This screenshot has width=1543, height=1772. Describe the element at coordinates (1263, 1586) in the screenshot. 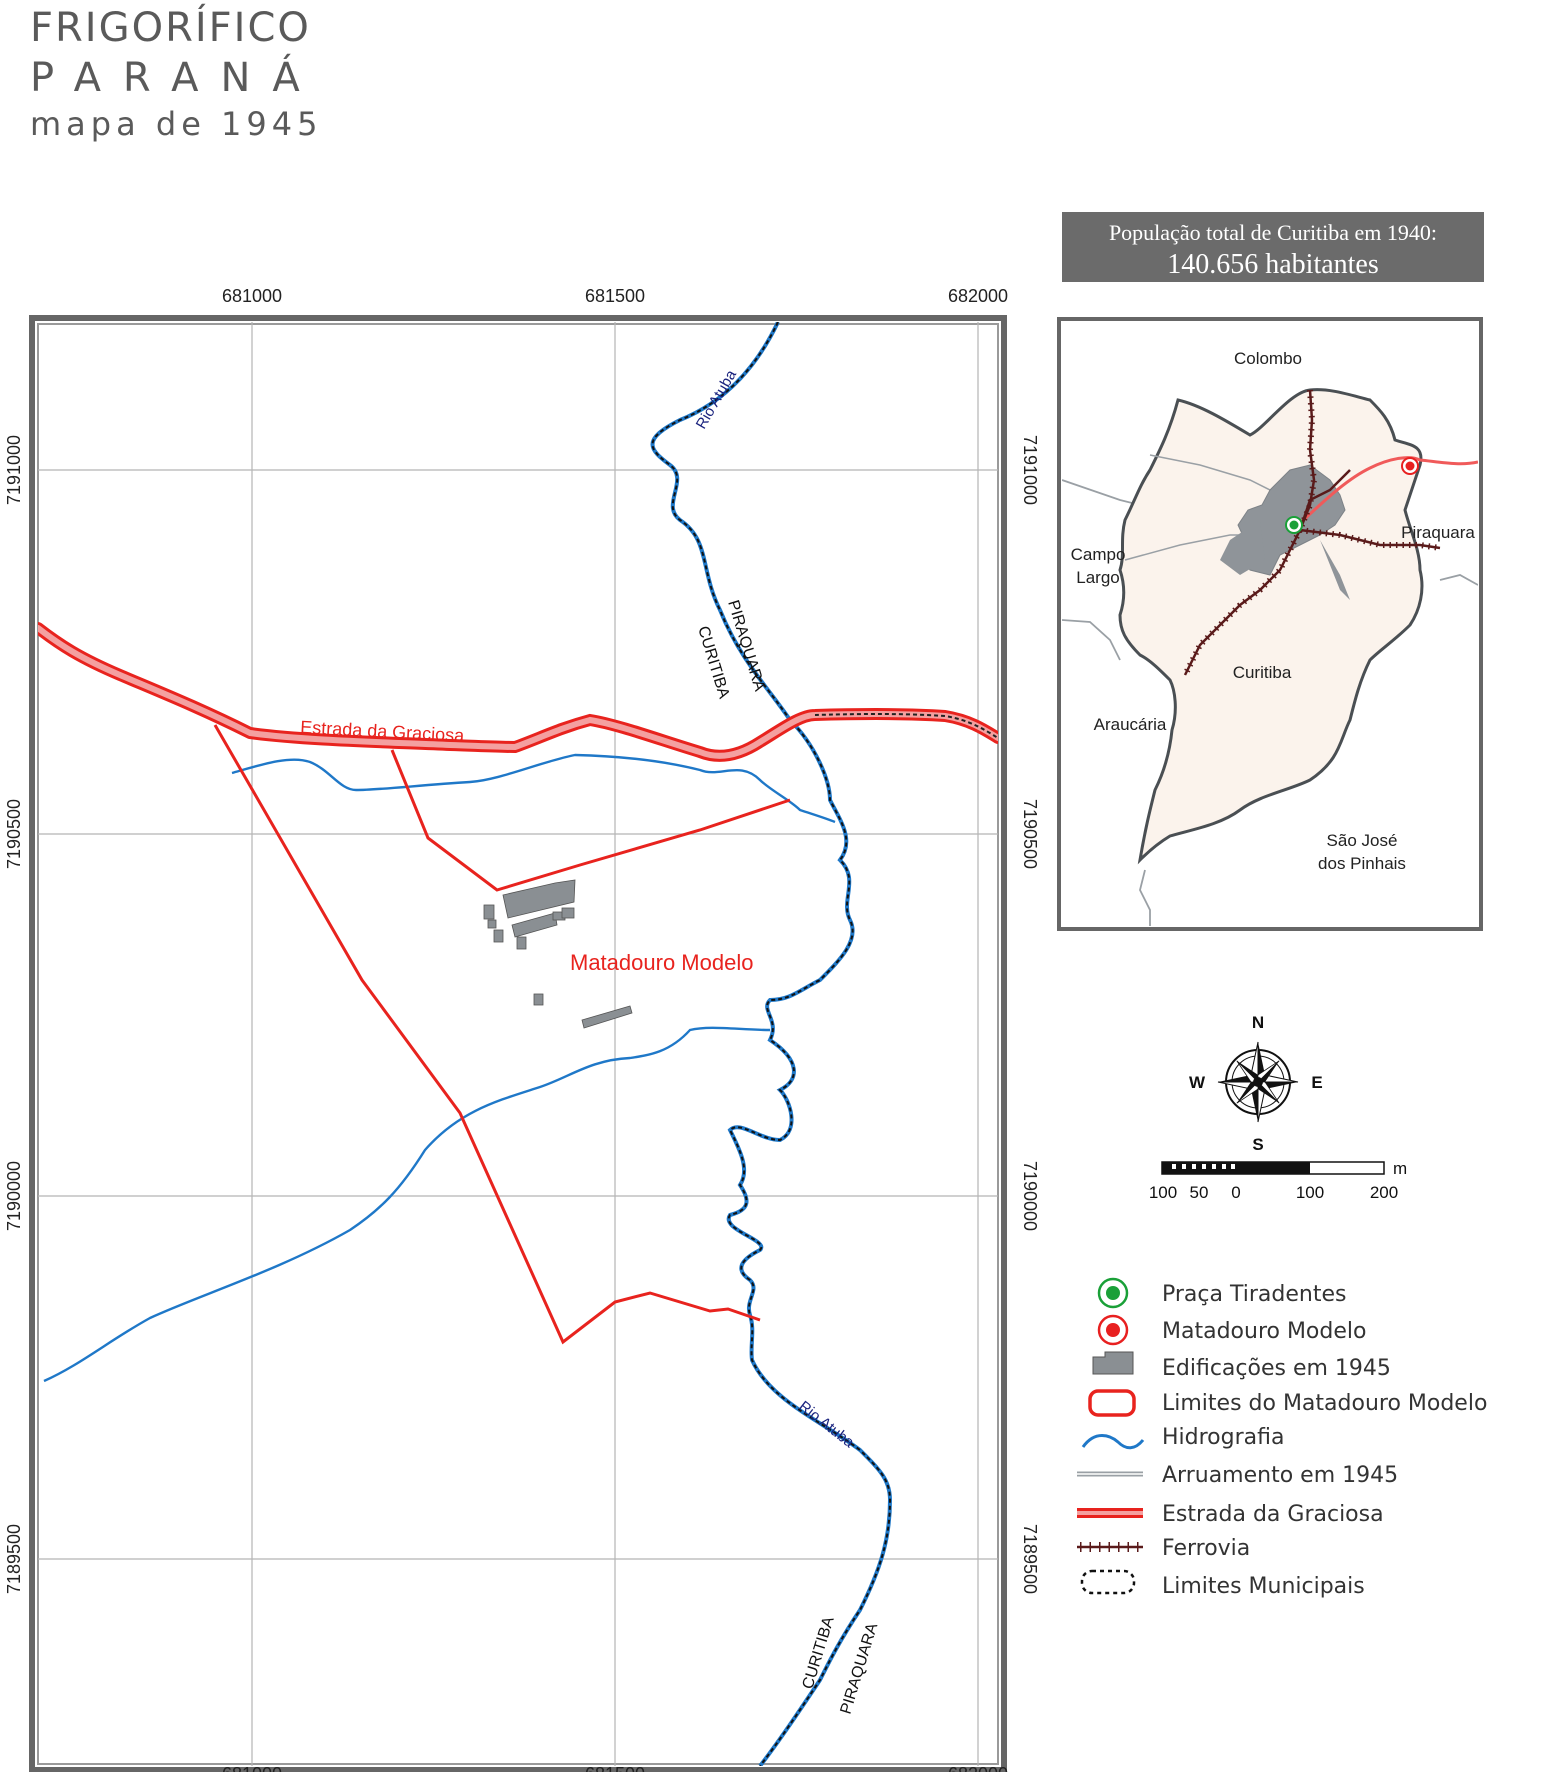

I see `legend-label-limites-municipais: Limites Municipais` at that location.